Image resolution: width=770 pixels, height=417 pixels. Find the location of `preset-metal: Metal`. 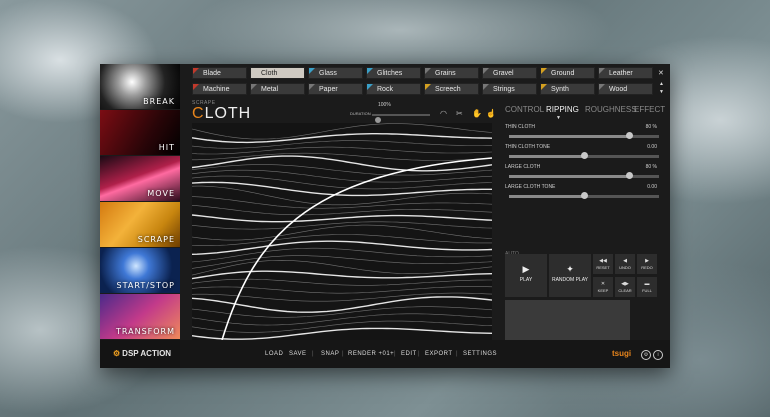

preset-metal: Metal is located at coordinates (277, 89).